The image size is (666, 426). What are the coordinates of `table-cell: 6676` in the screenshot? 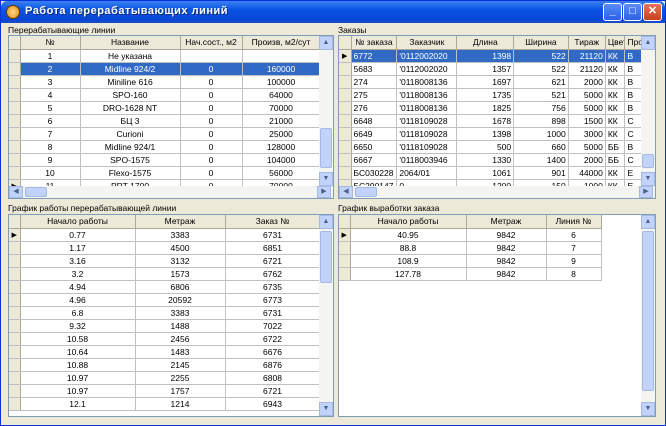 It's located at (273, 352).